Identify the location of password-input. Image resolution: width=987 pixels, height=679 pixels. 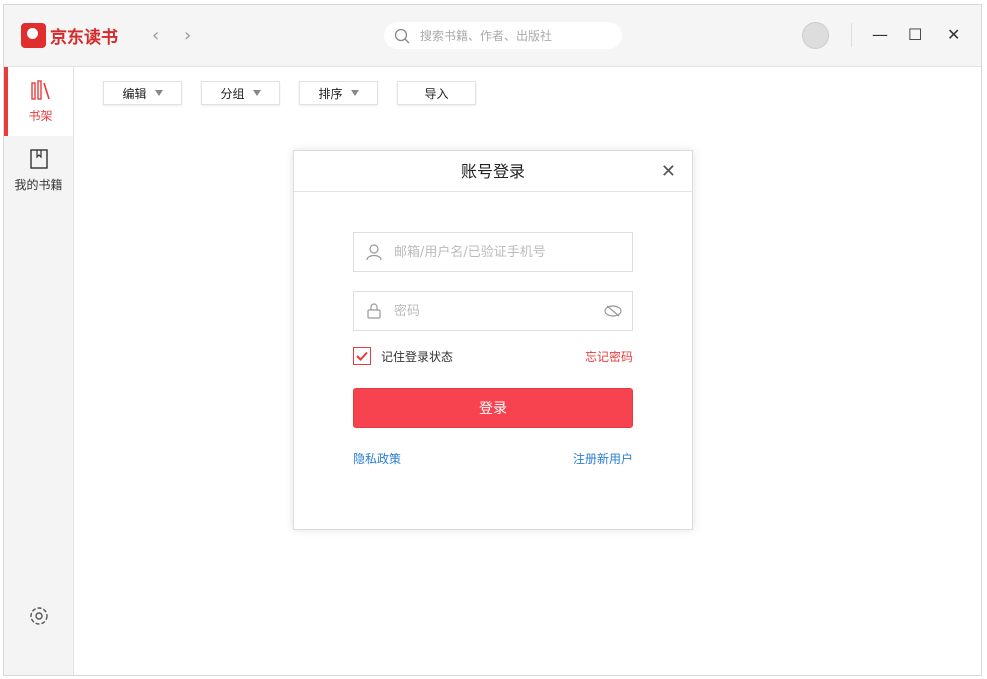
(499, 311).